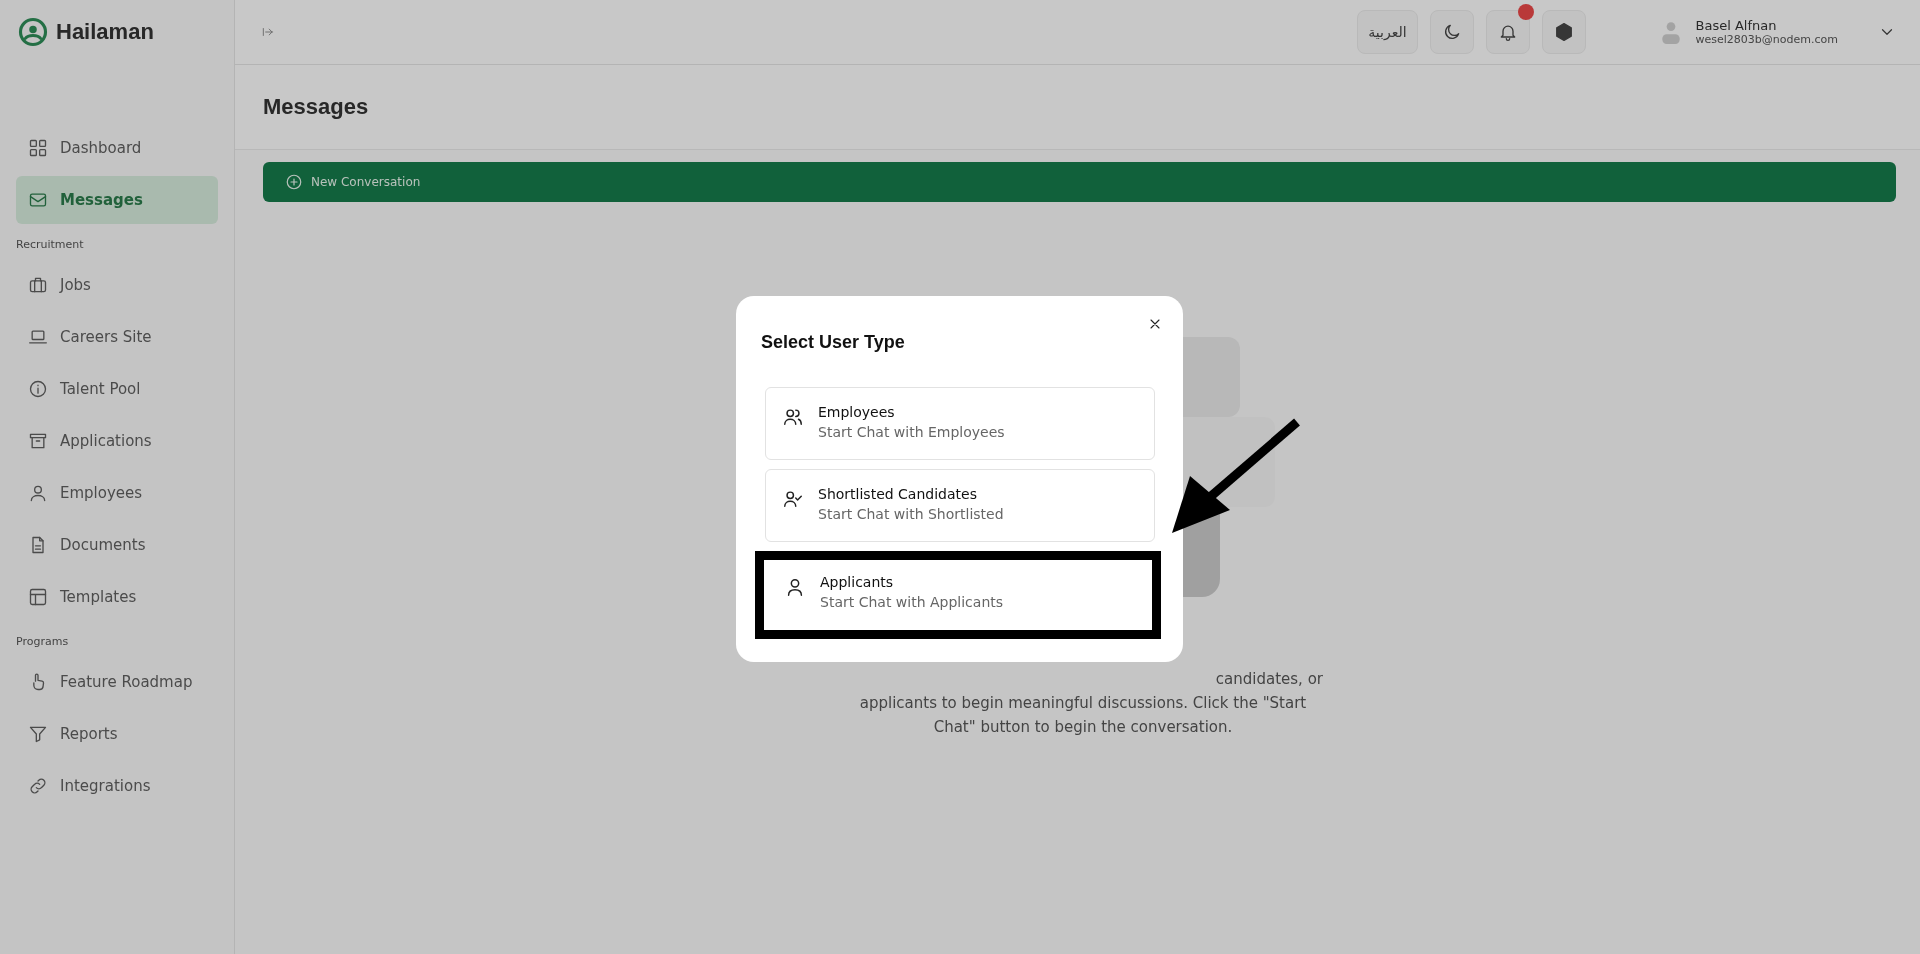  What do you see at coordinates (1269, 679) in the screenshot?
I see `empty-state-text: candidates, or` at bounding box center [1269, 679].